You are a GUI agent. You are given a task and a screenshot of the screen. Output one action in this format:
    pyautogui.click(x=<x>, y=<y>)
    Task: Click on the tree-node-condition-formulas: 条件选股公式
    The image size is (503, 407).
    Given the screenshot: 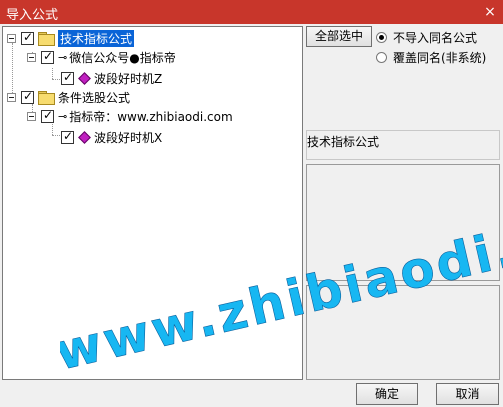 What is the action you would take?
    pyautogui.click(x=68, y=97)
    